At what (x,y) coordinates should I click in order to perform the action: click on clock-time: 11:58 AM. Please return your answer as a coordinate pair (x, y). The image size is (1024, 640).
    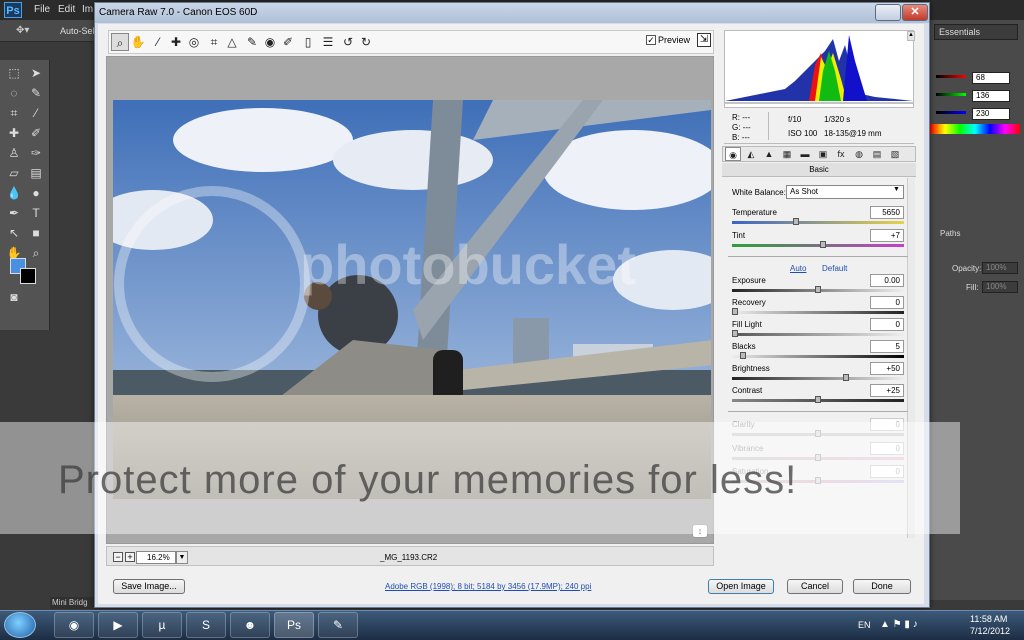
    Looking at the image, I should click on (988, 619).